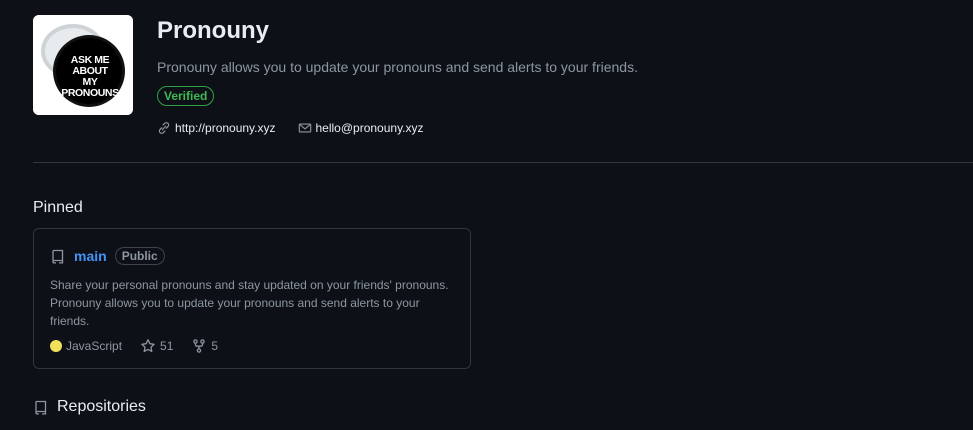 The image size is (973, 430). I want to click on repo-meta: JavaScript 51 5, so click(134, 346).